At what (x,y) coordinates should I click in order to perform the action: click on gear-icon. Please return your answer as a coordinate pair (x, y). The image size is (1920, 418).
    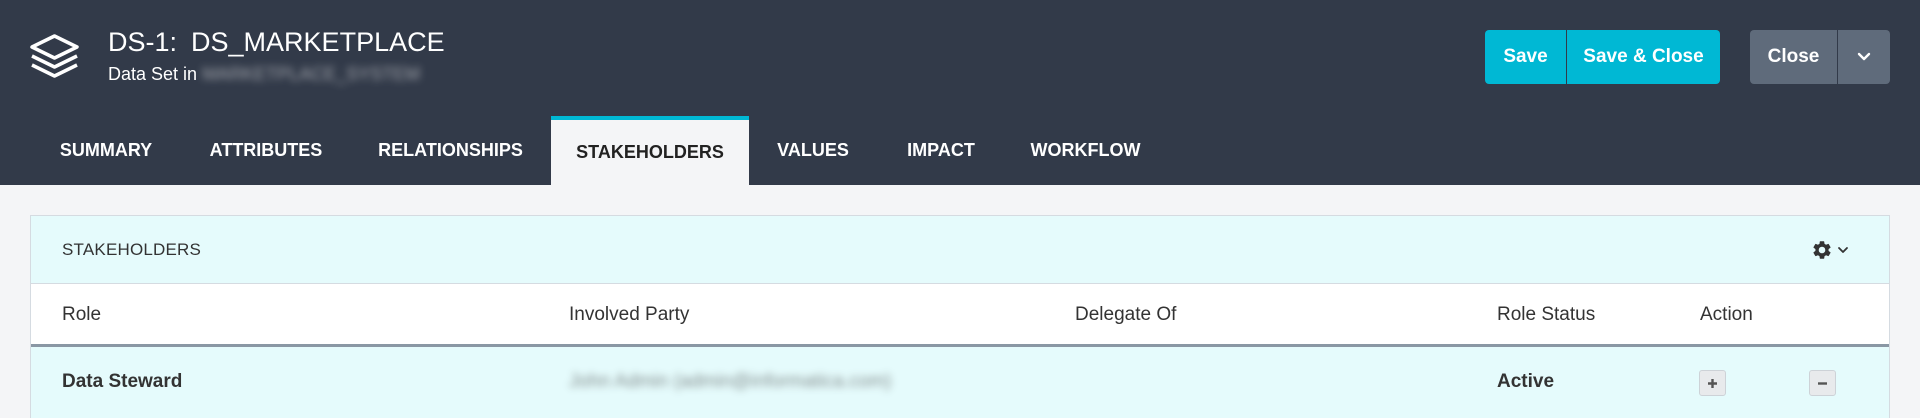
    Looking at the image, I should click on (1822, 250).